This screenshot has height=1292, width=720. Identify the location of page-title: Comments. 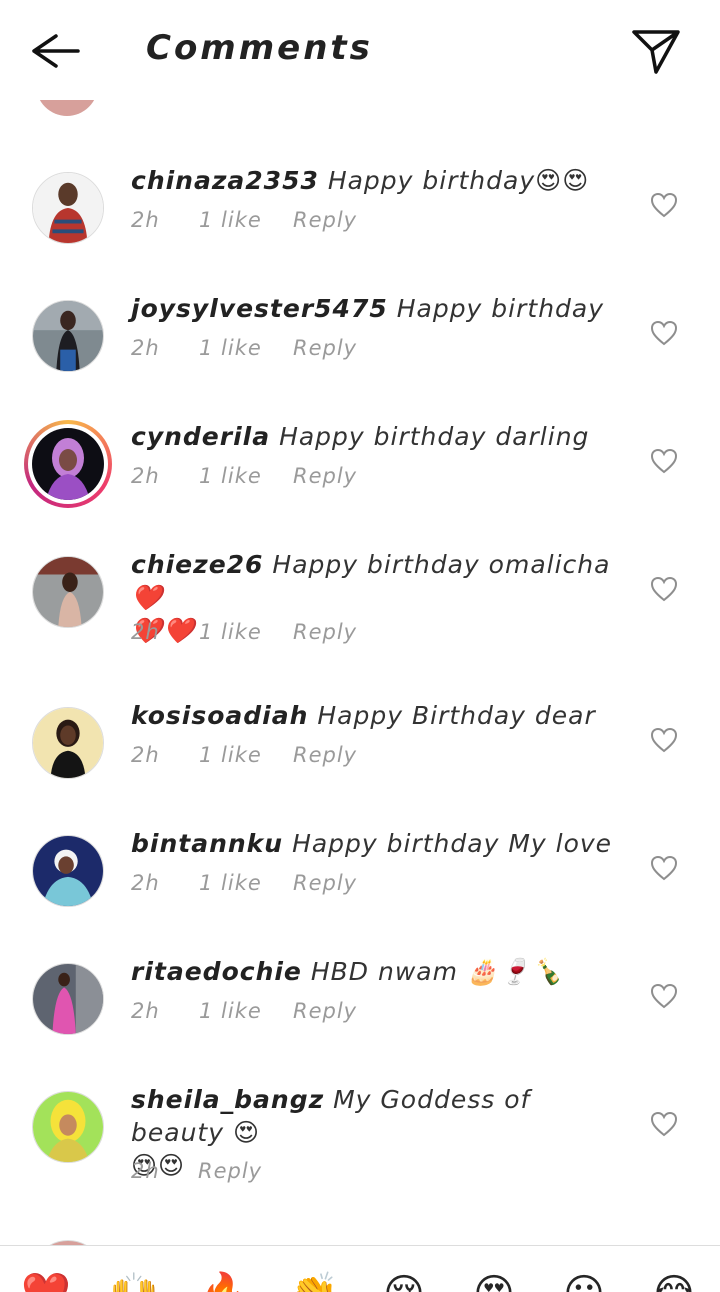
(259, 48).